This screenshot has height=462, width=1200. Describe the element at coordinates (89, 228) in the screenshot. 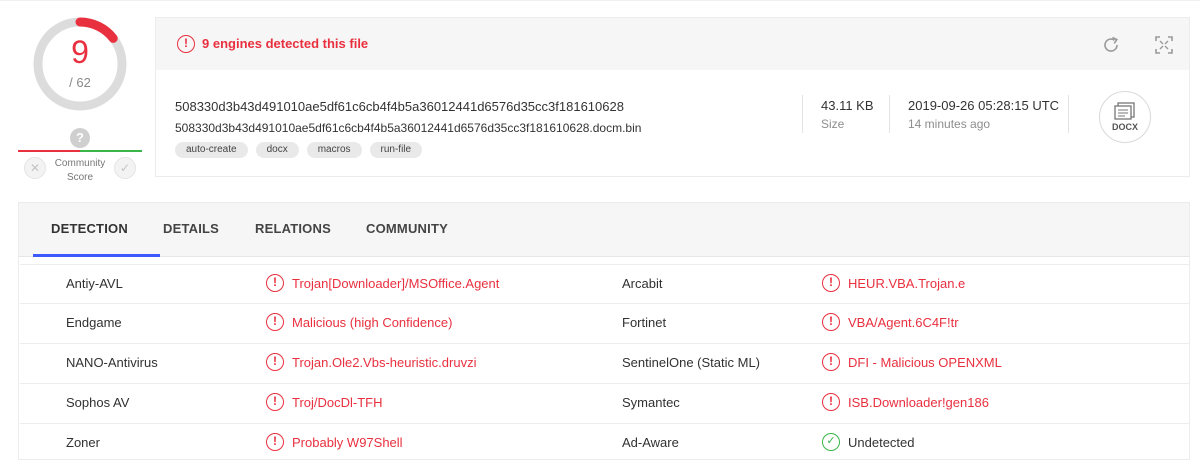

I see `tab-detection: DETECTION` at that location.